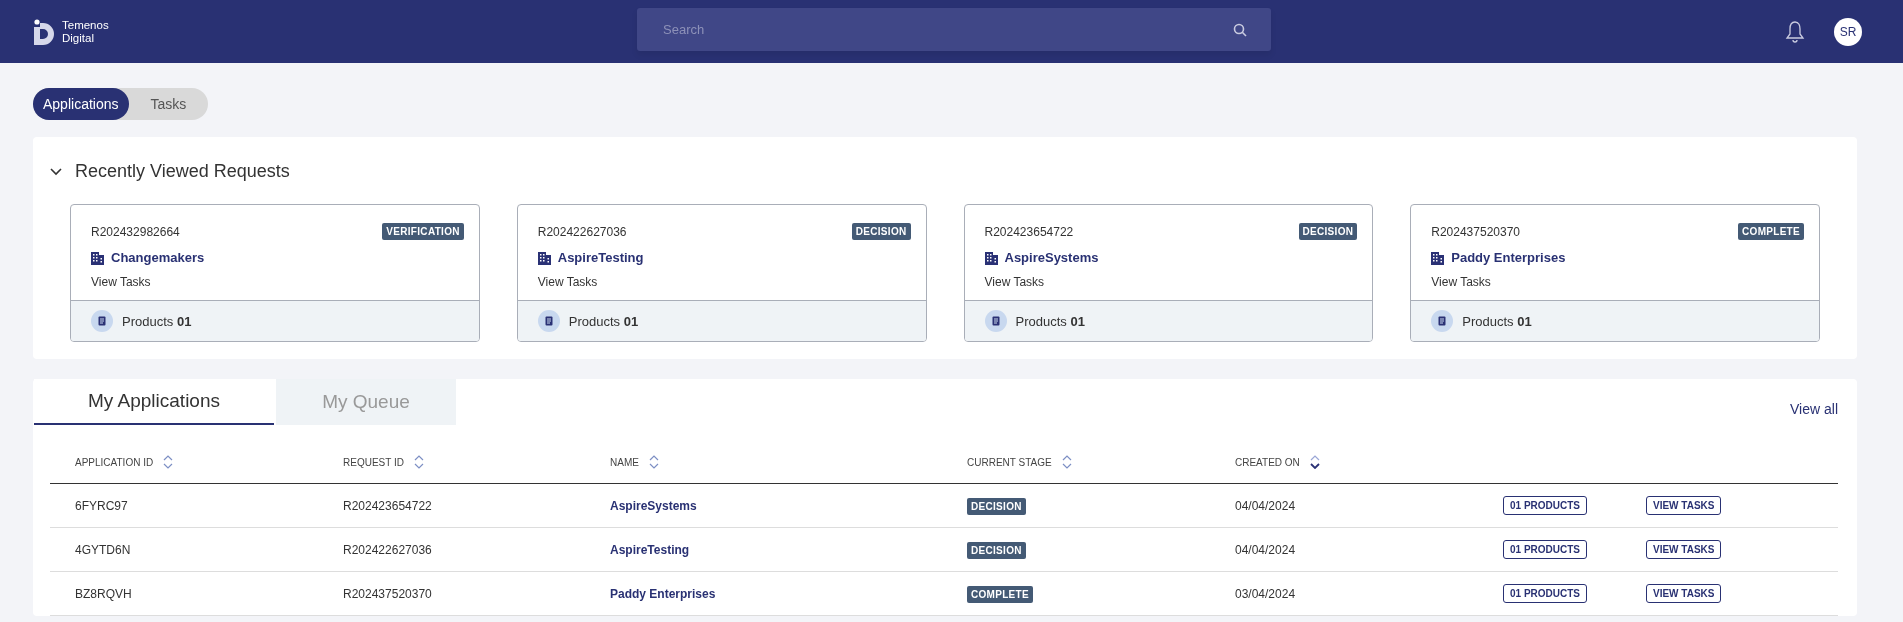 Image resolution: width=1903 pixels, height=622 pixels. I want to click on panel-title: Recently Viewed Requests, so click(182, 171).